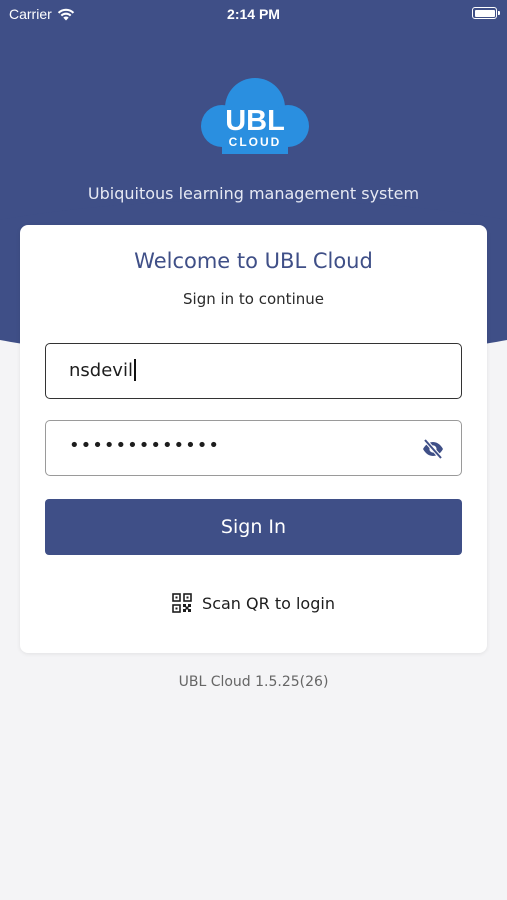 The image size is (507, 900). What do you see at coordinates (255, 142) in the screenshot?
I see `logo-sub-text: CLOUD` at bounding box center [255, 142].